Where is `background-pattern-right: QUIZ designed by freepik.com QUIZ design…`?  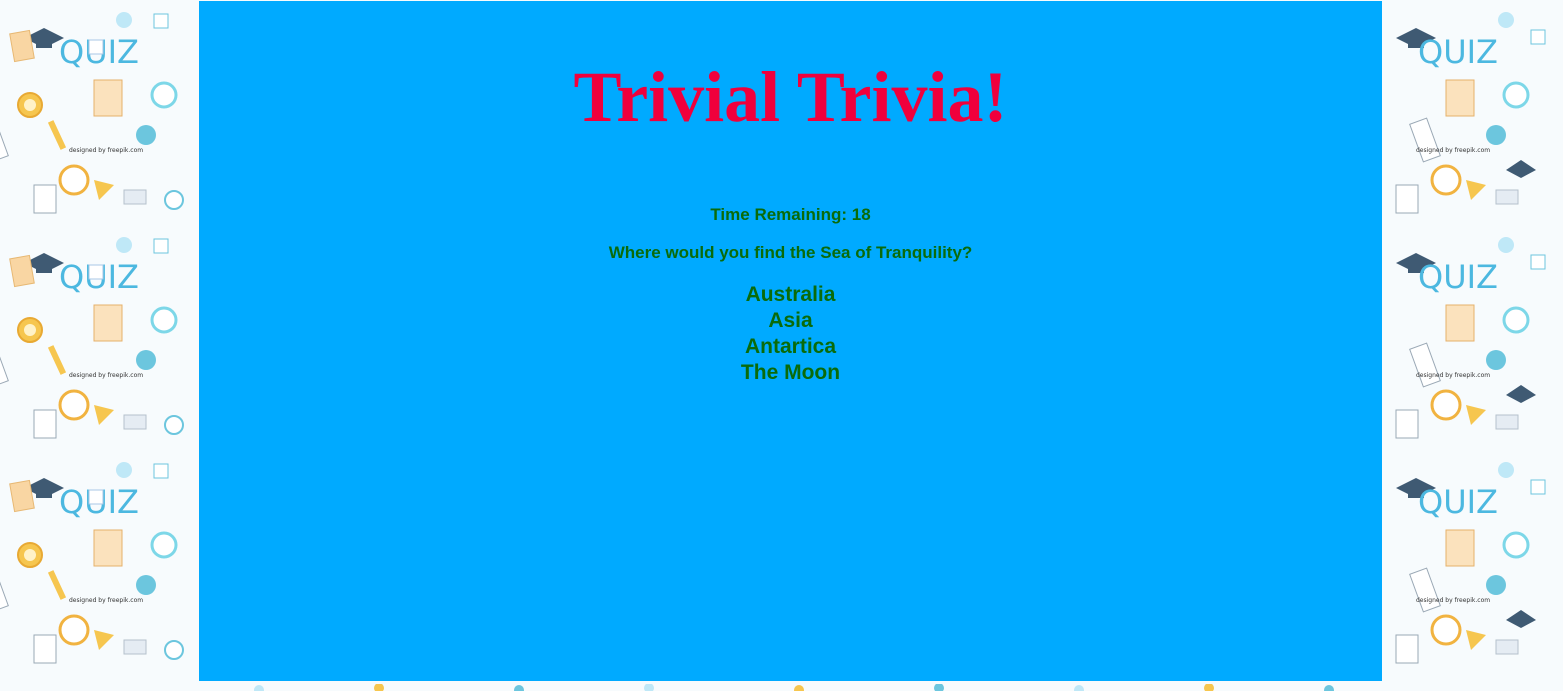 background-pattern-right: QUIZ designed by freepik.com QUIZ design… is located at coordinates (1472, 345).